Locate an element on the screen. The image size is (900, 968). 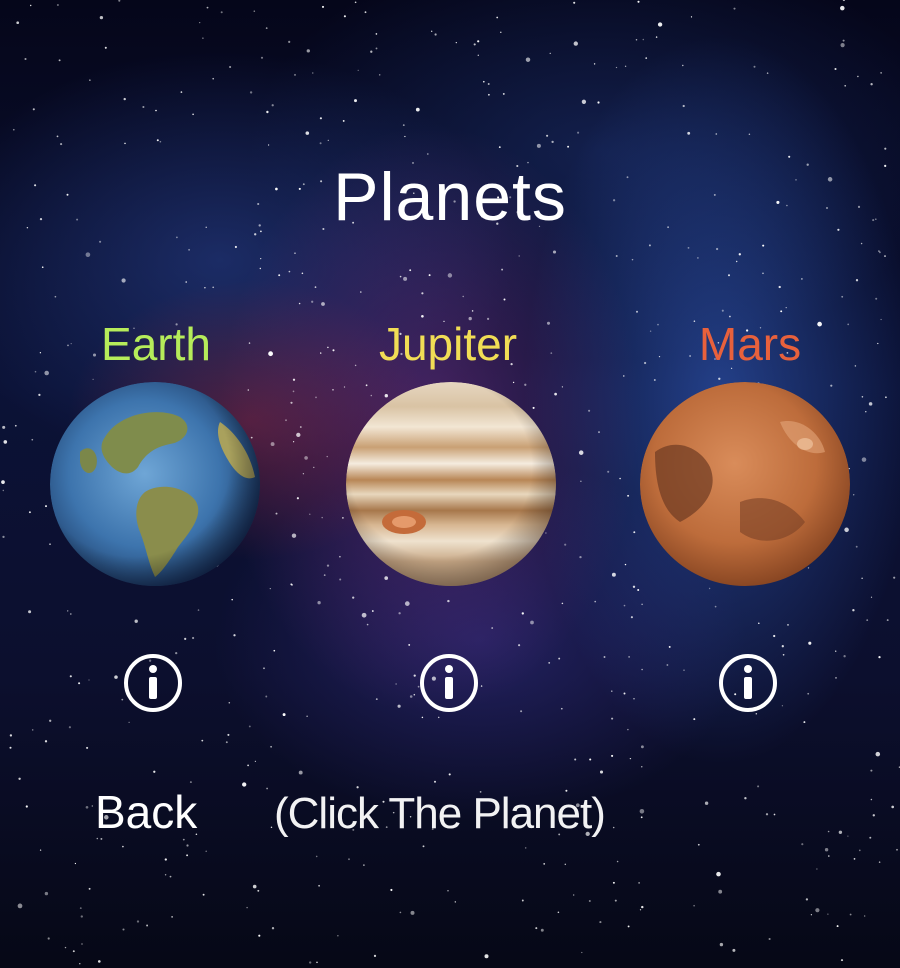
instruction-text: (Click The Planet) is located at coordinates (440, 813).